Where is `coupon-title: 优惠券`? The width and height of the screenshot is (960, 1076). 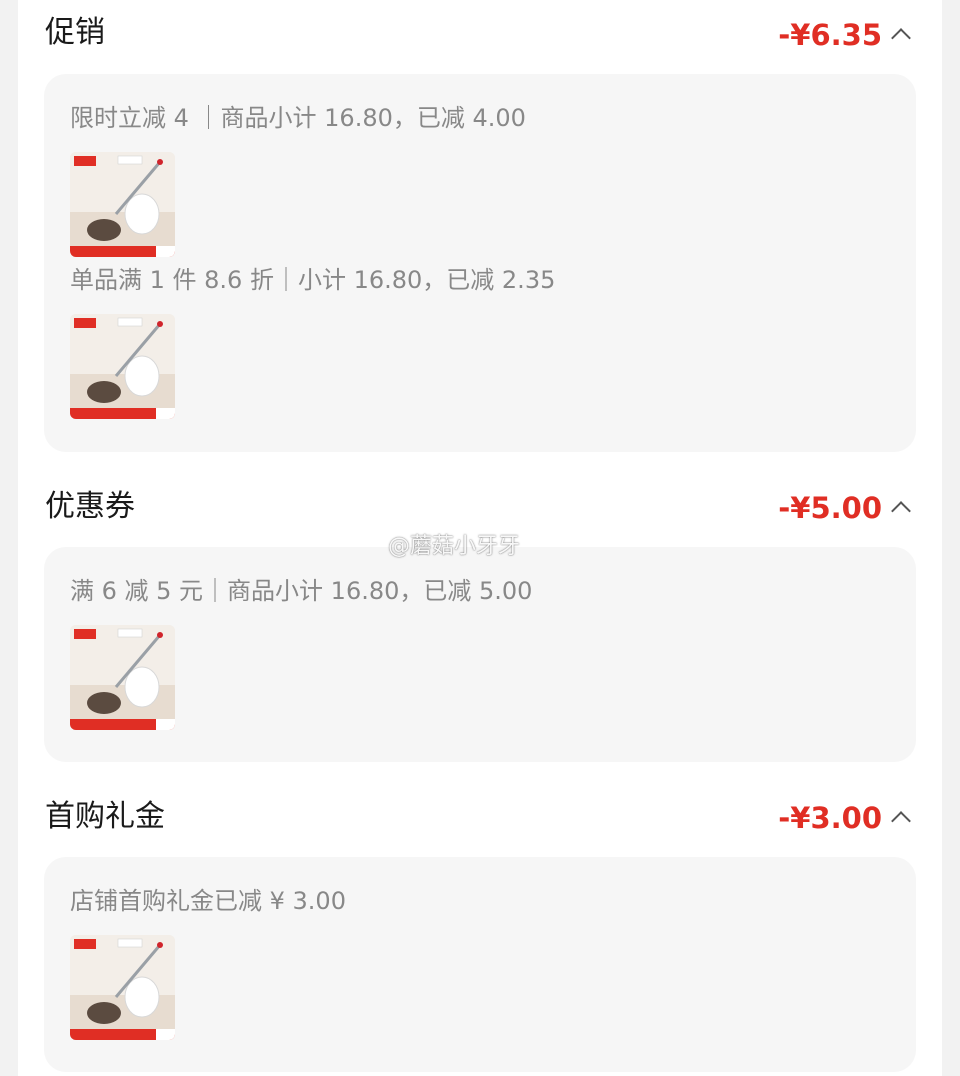 coupon-title: 优惠券 is located at coordinates (90, 506).